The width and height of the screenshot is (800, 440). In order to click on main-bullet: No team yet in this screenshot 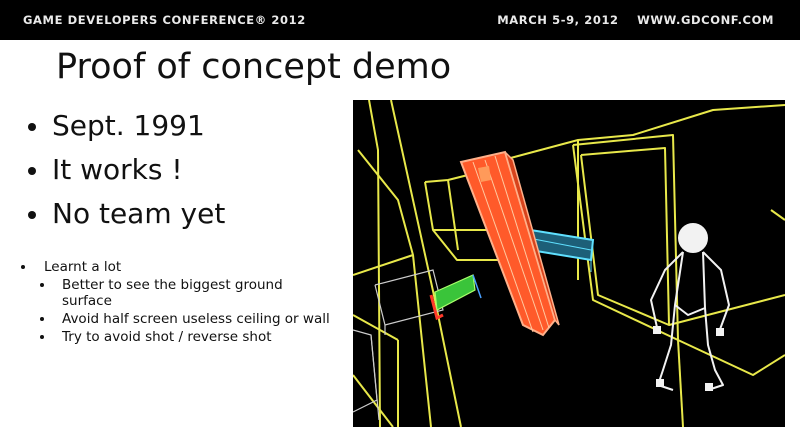, I will do `click(124, 214)`.